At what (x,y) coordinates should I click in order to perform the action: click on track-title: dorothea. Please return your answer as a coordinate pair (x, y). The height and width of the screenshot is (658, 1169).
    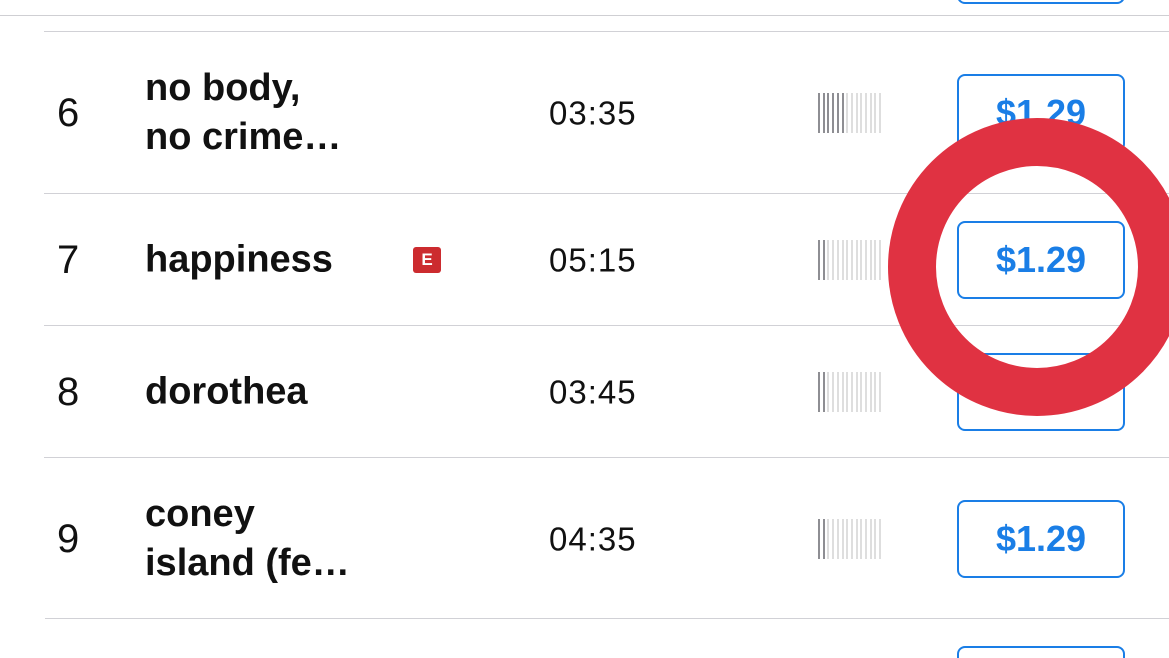
    Looking at the image, I should click on (226, 391).